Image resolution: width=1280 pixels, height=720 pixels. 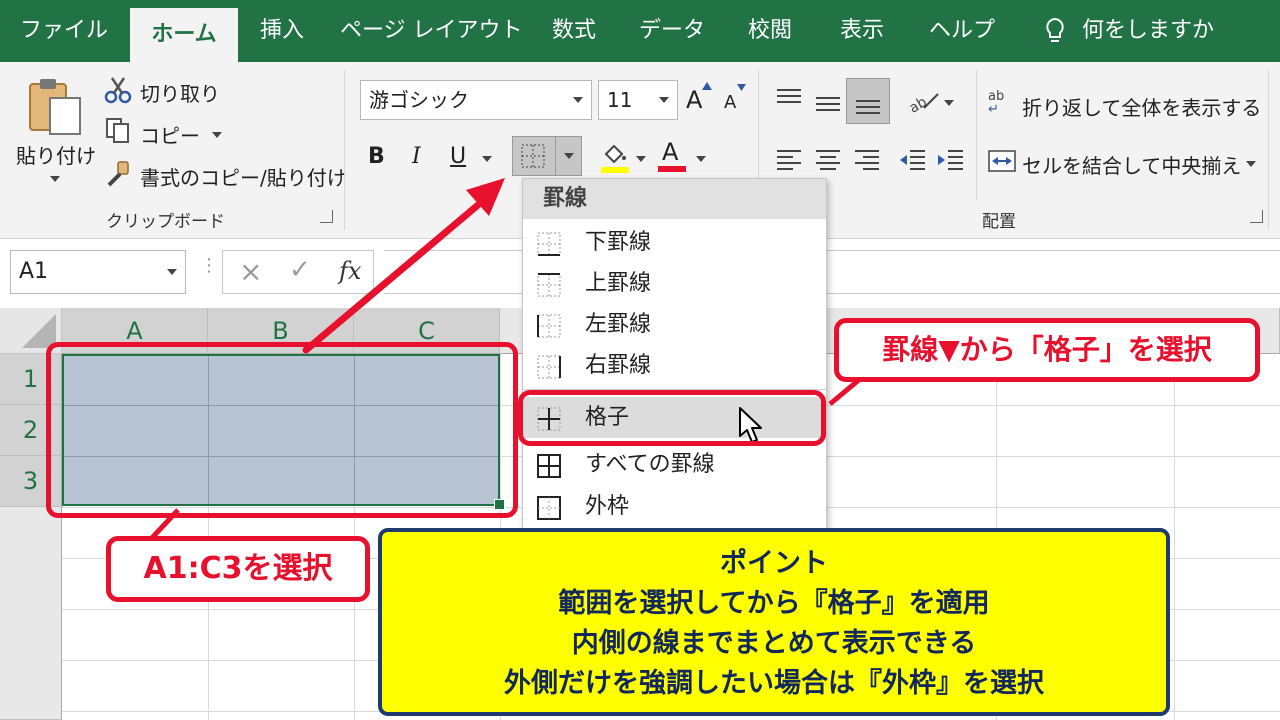 I want to click on point-note-line: 内側の線までまとめて表示できる, so click(x=774, y=643).